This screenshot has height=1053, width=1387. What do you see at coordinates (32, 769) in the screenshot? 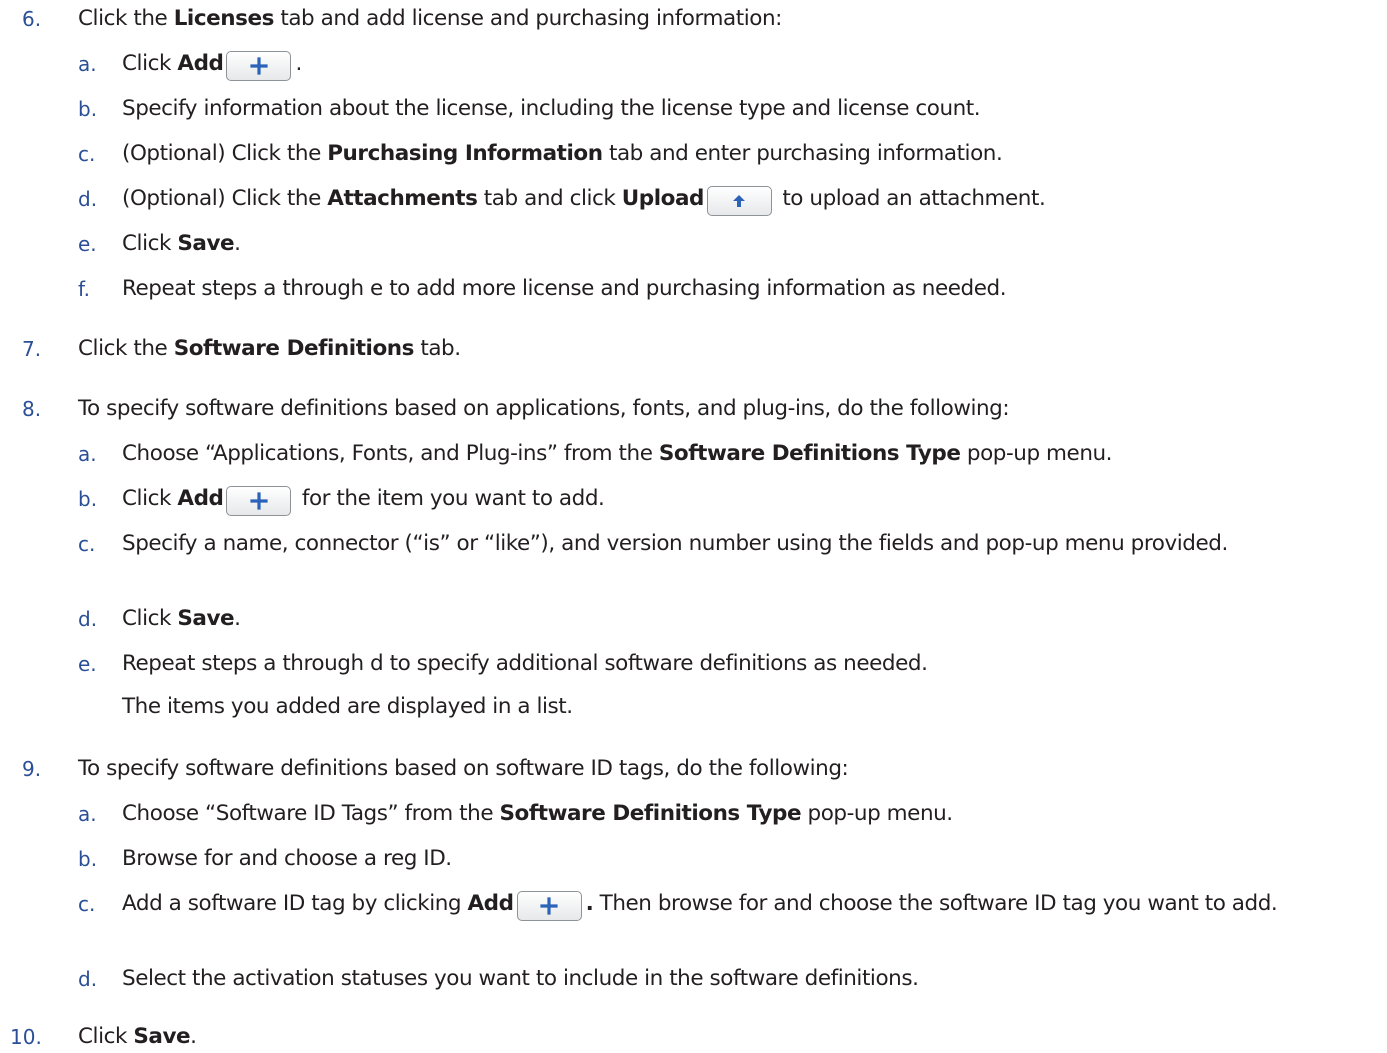
I see `step-number: 9.` at bounding box center [32, 769].